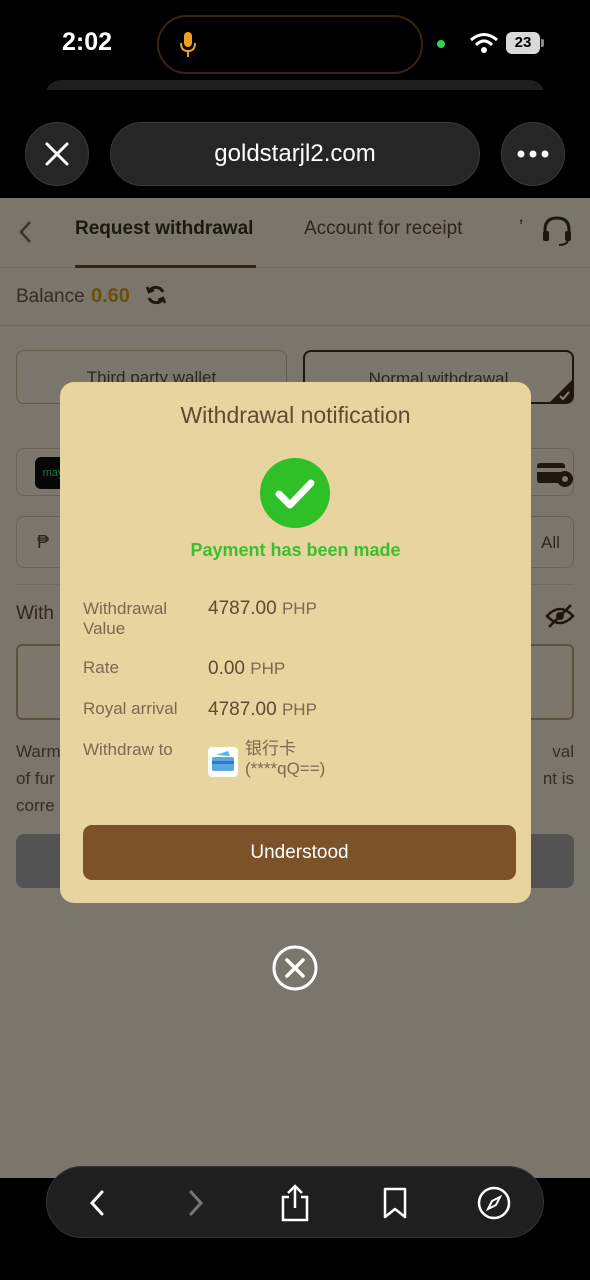 The height and width of the screenshot is (1280, 590). I want to click on forward-button, so click(196, 1203).